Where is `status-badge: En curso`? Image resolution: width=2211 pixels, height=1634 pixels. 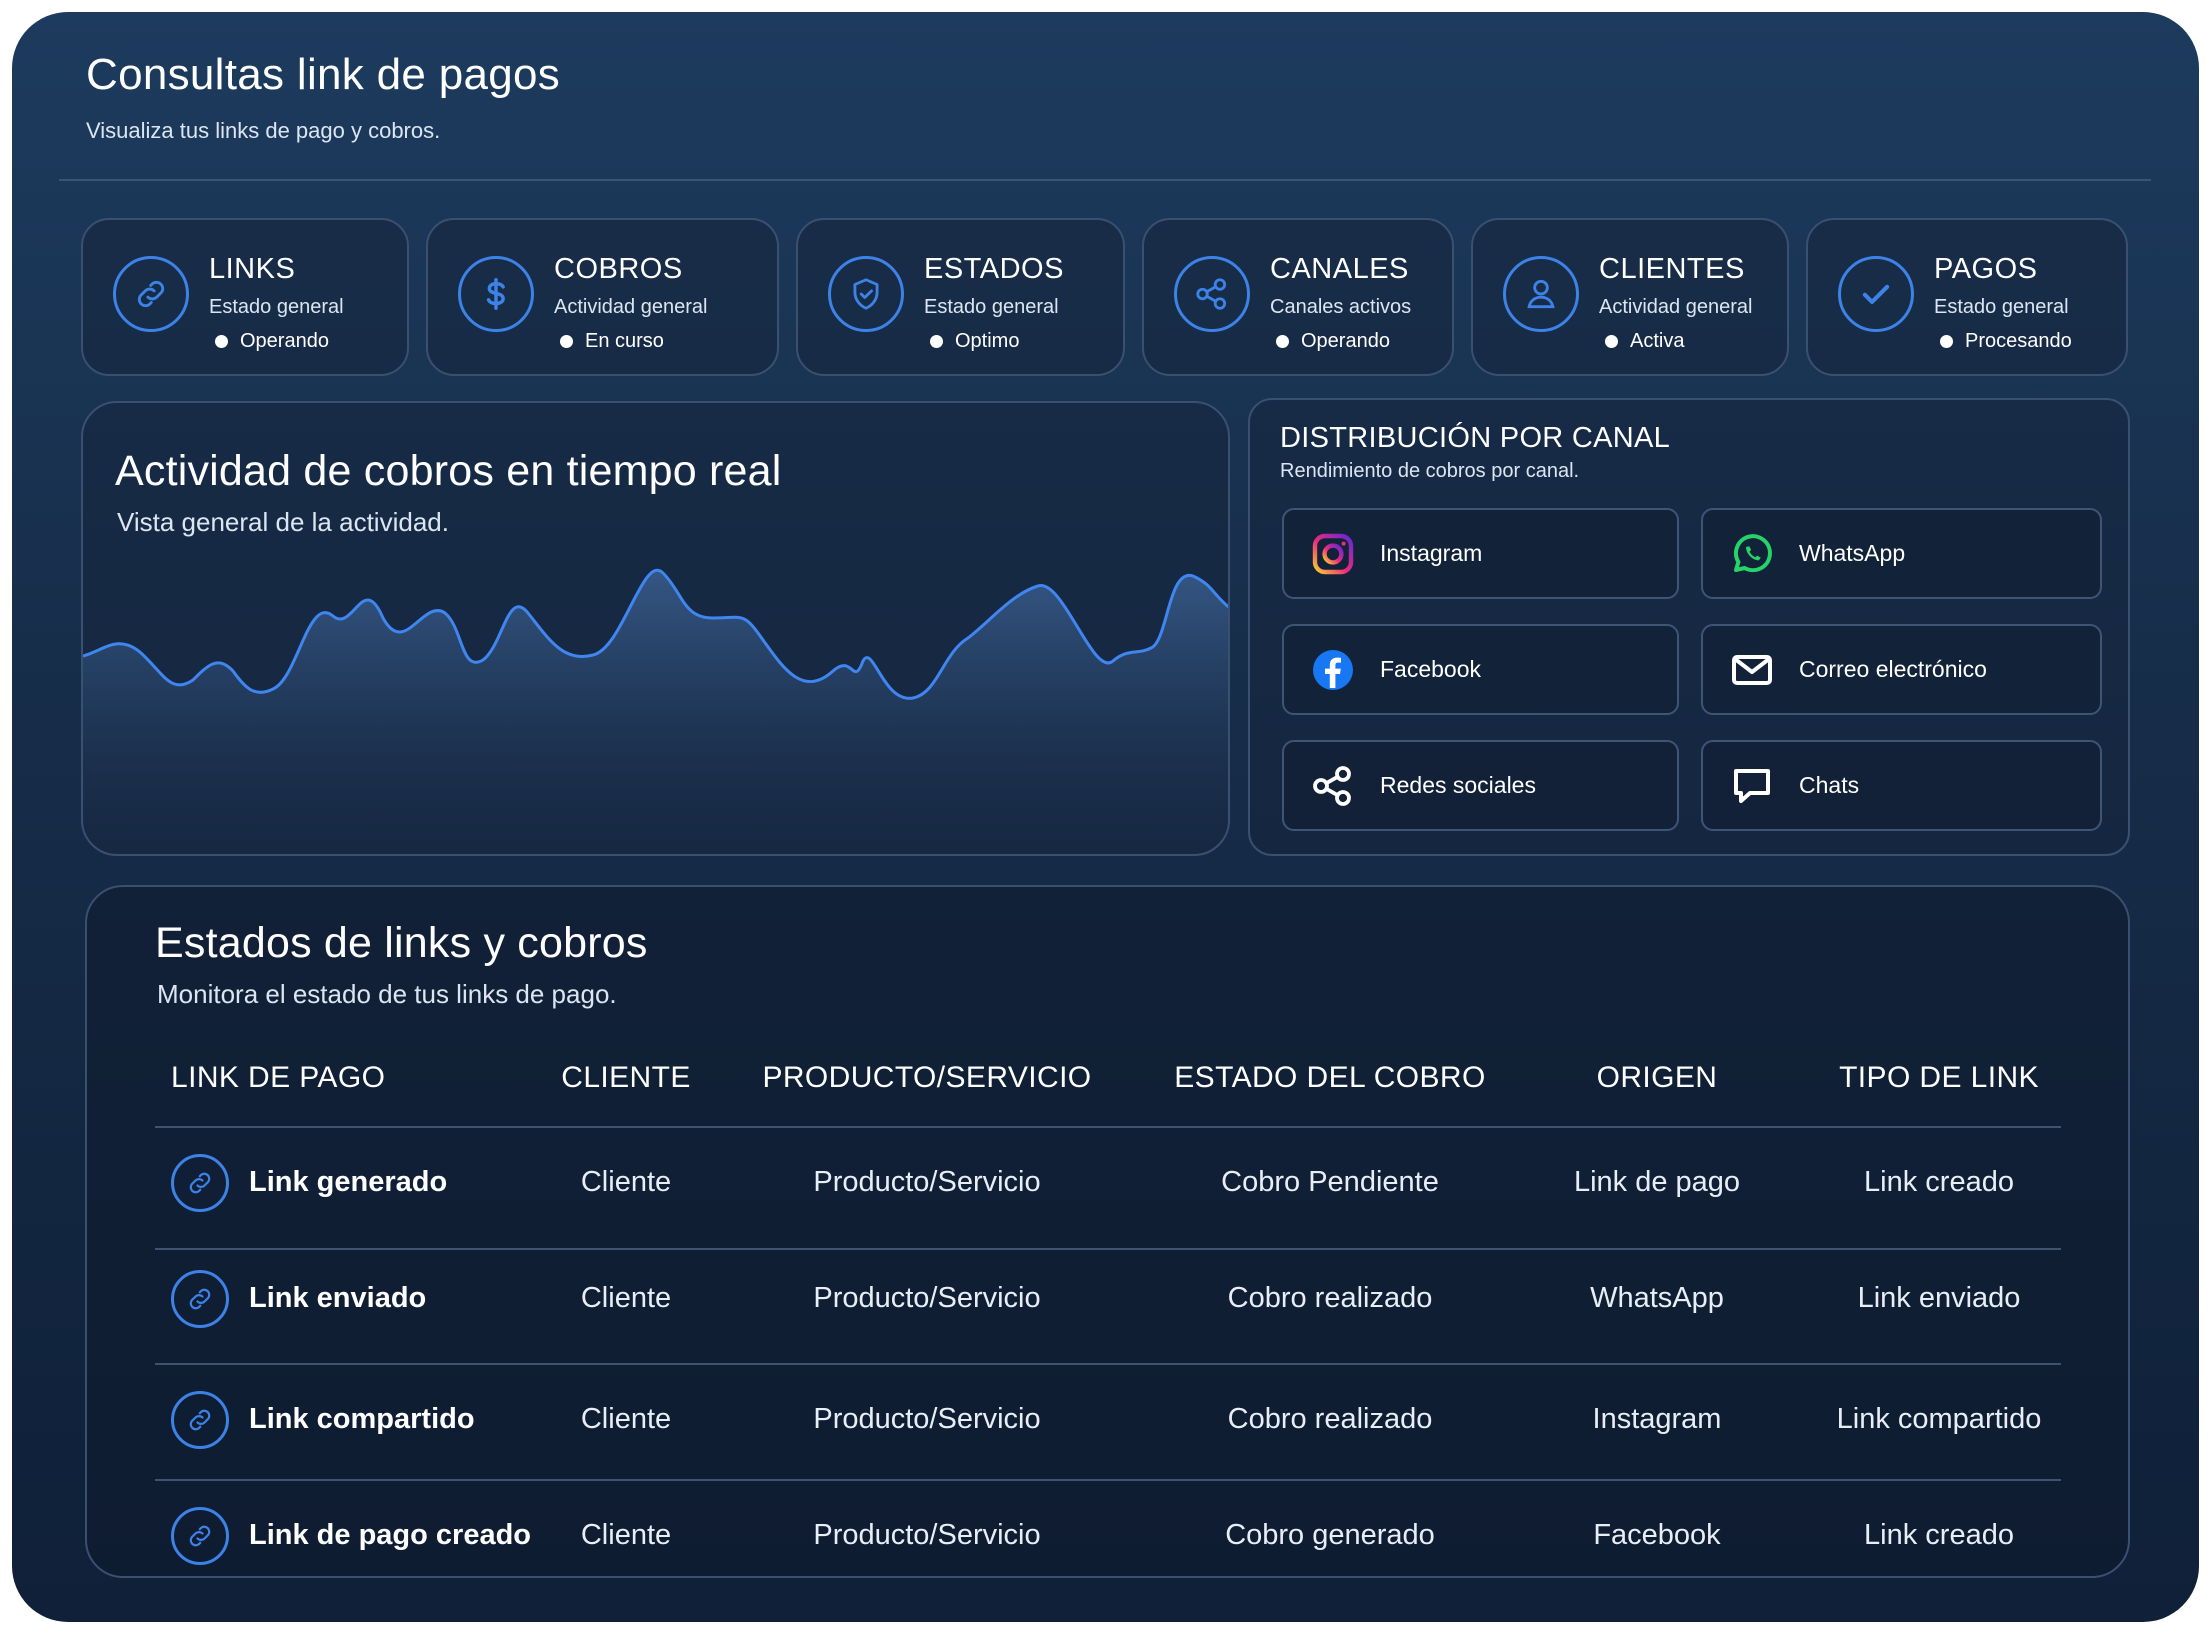 status-badge: En curso is located at coordinates (609, 341).